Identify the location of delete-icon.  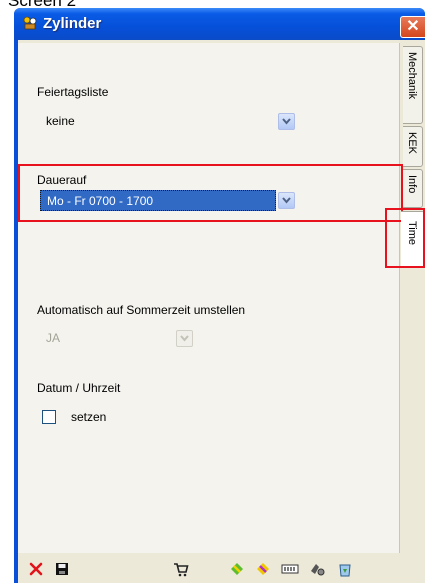
(36, 569).